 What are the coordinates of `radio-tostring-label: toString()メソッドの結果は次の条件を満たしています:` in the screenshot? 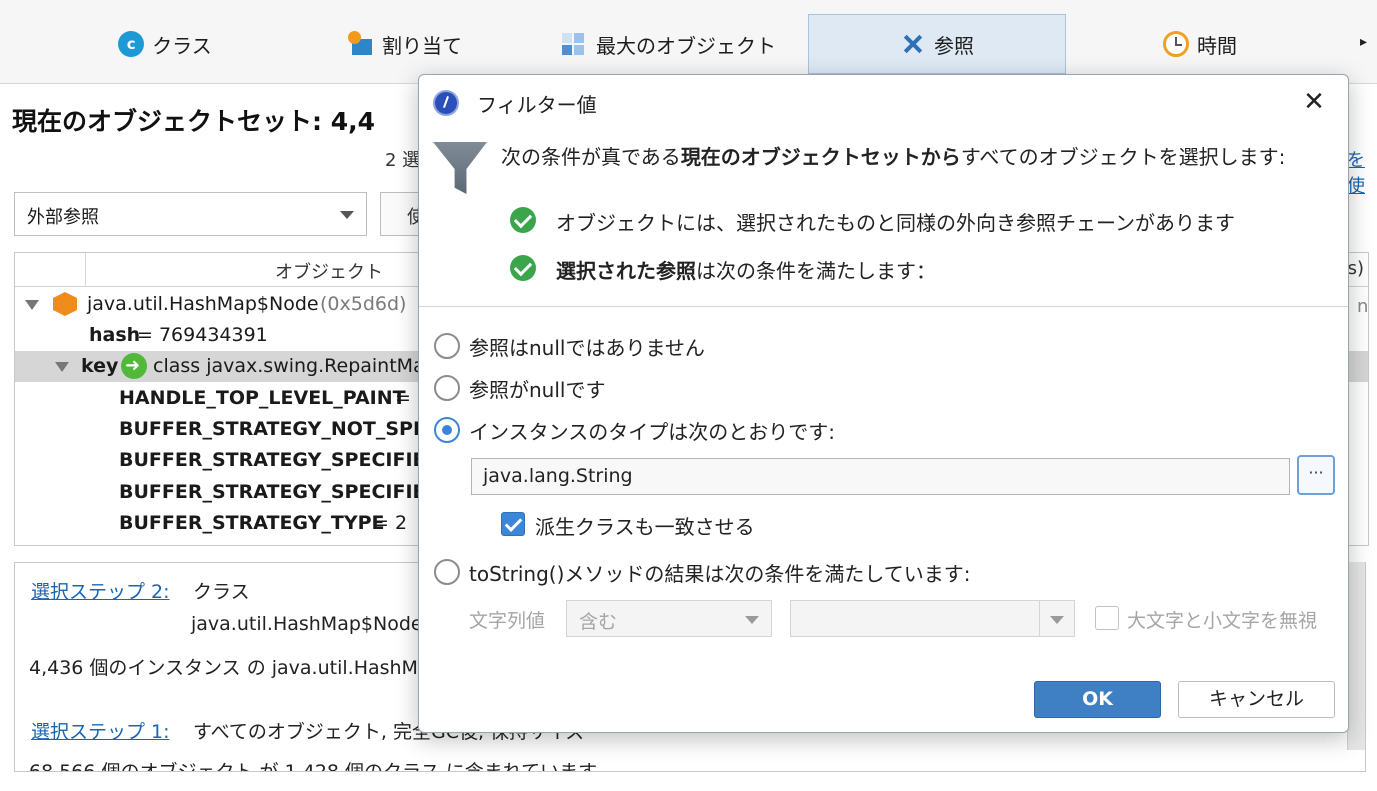 It's located at (720, 572).